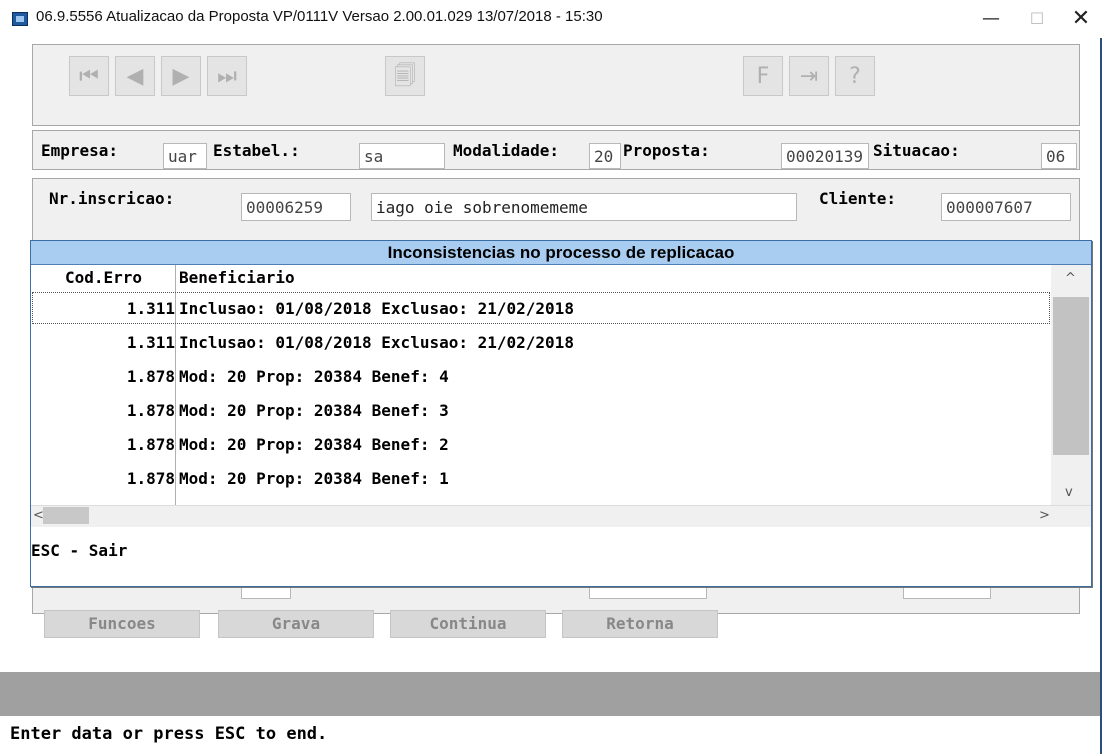 The height and width of the screenshot is (754, 1104). I want to click on copy-record-icon: 🗐, so click(405, 76).